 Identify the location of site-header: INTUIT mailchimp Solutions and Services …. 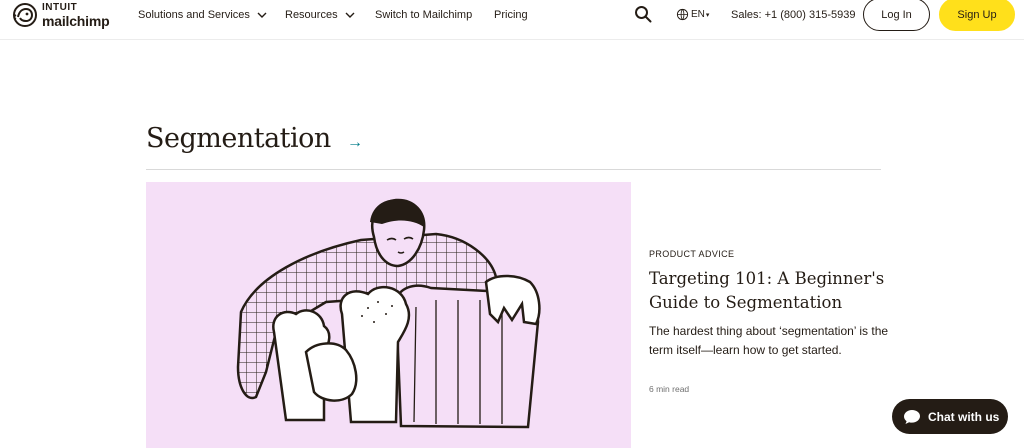
(512, 20).